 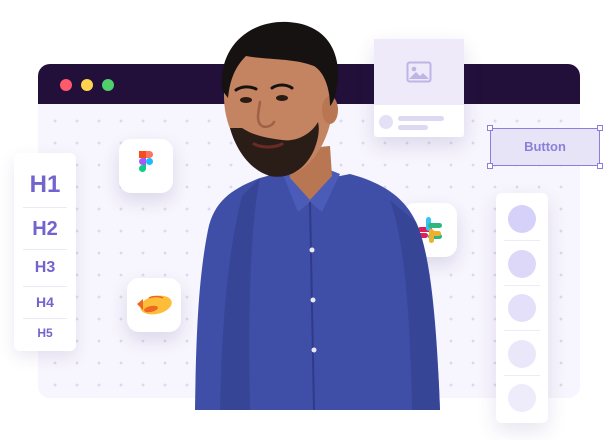 I want to click on zeplin-tile, so click(x=154, y=305).